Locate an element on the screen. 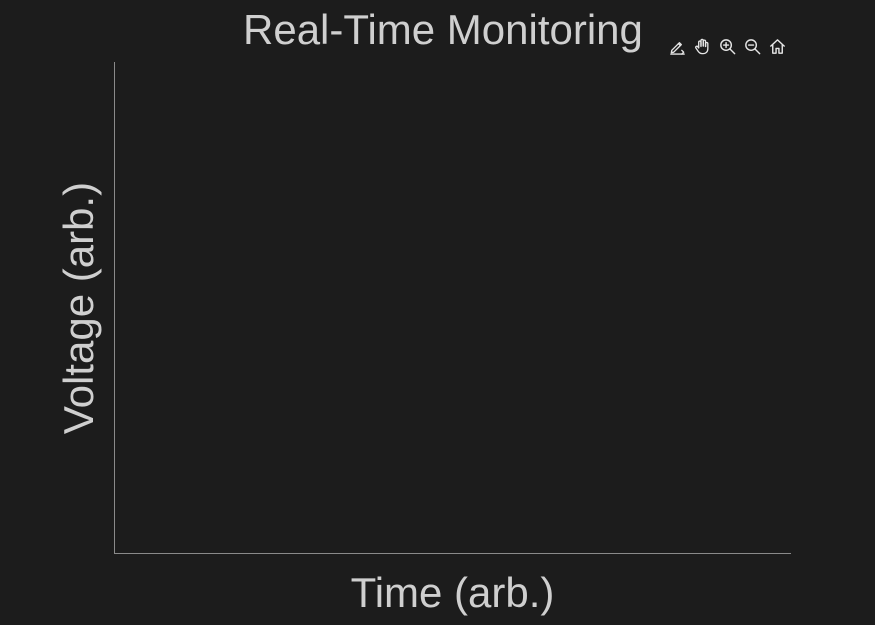 This screenshot has width=875, height=625. x-axis-label: Time (arb.) is located at coordinates (452, 592).